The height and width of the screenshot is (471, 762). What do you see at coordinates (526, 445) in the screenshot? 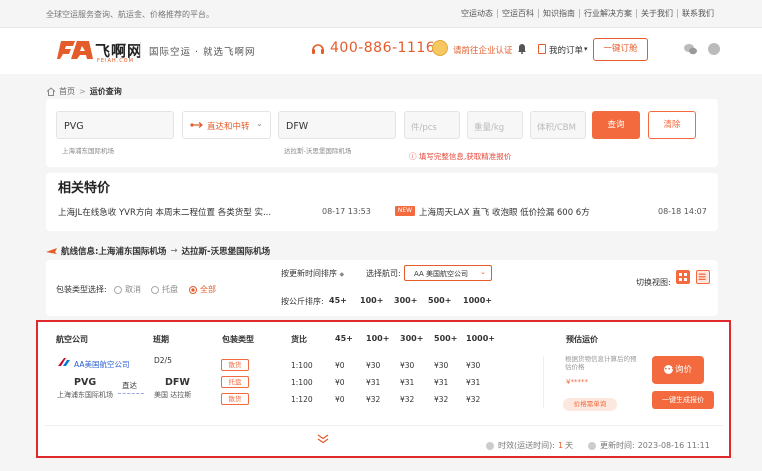
I see `transit-time-label: 时效(运送时间):` at bounding box center [526, 445].